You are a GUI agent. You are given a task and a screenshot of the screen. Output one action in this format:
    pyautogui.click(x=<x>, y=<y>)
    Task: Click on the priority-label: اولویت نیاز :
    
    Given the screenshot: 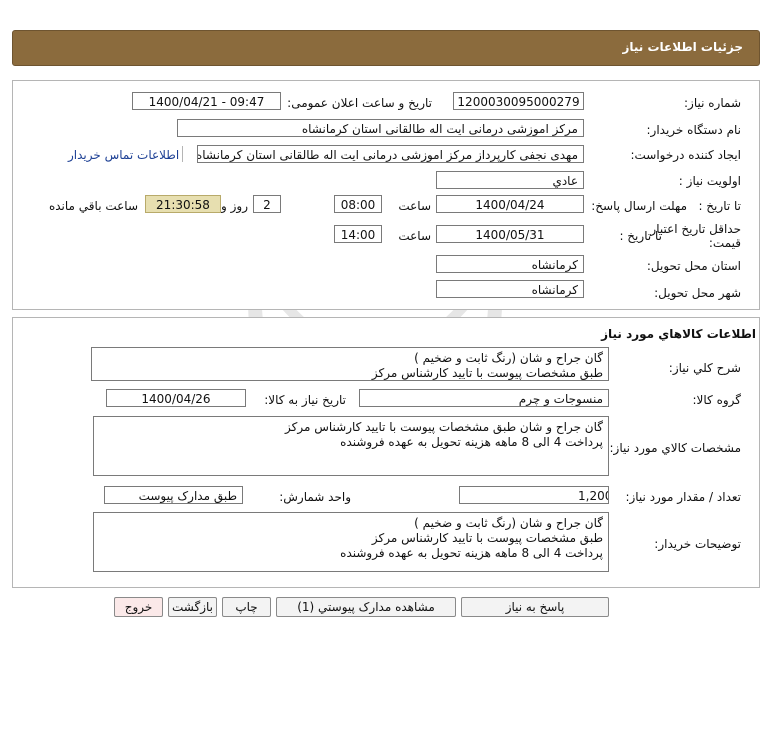 What is the action you would take?
    pyautogui.click(x=709, y=181)
    